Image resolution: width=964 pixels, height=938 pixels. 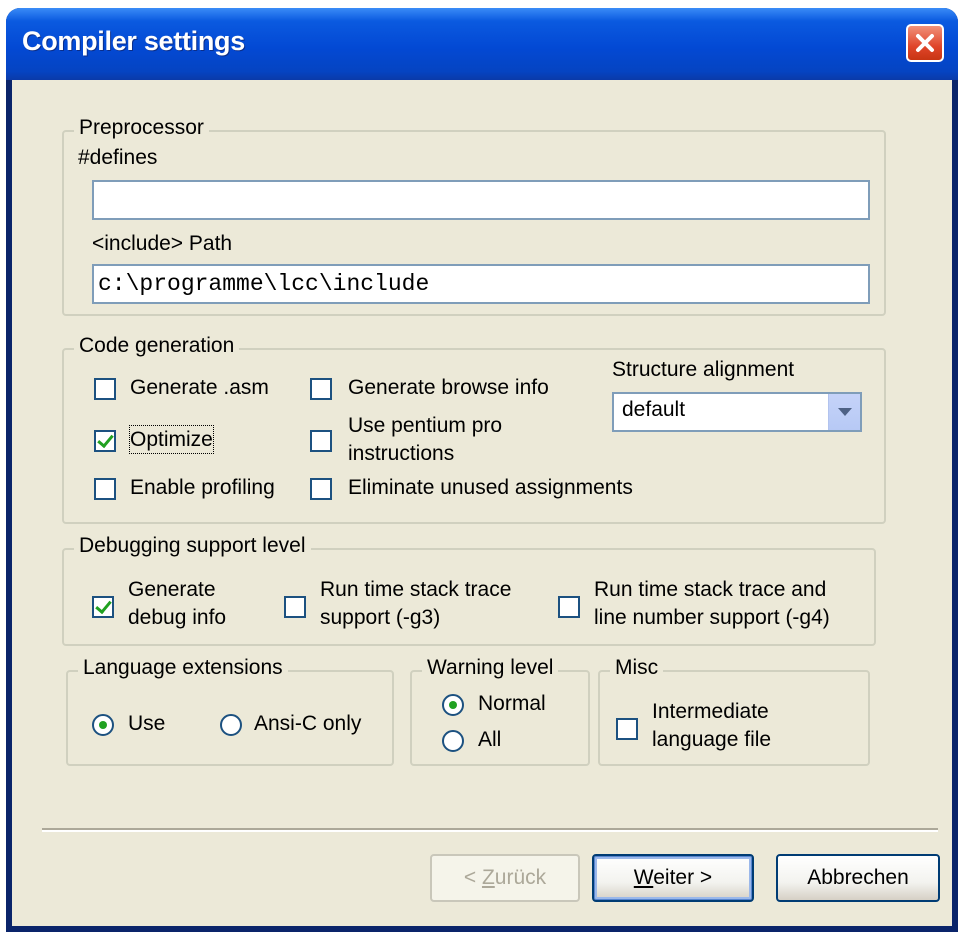 What do you see at coordinates (489, 739) in the screenshot?
I see `all-label: All` at bounding box center [489, 739].